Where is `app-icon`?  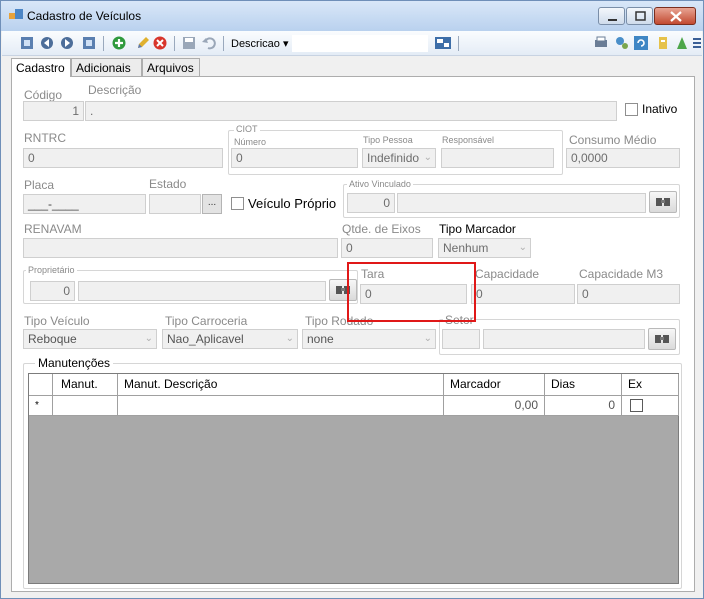 app-icon is located at coordinates (16, 14).